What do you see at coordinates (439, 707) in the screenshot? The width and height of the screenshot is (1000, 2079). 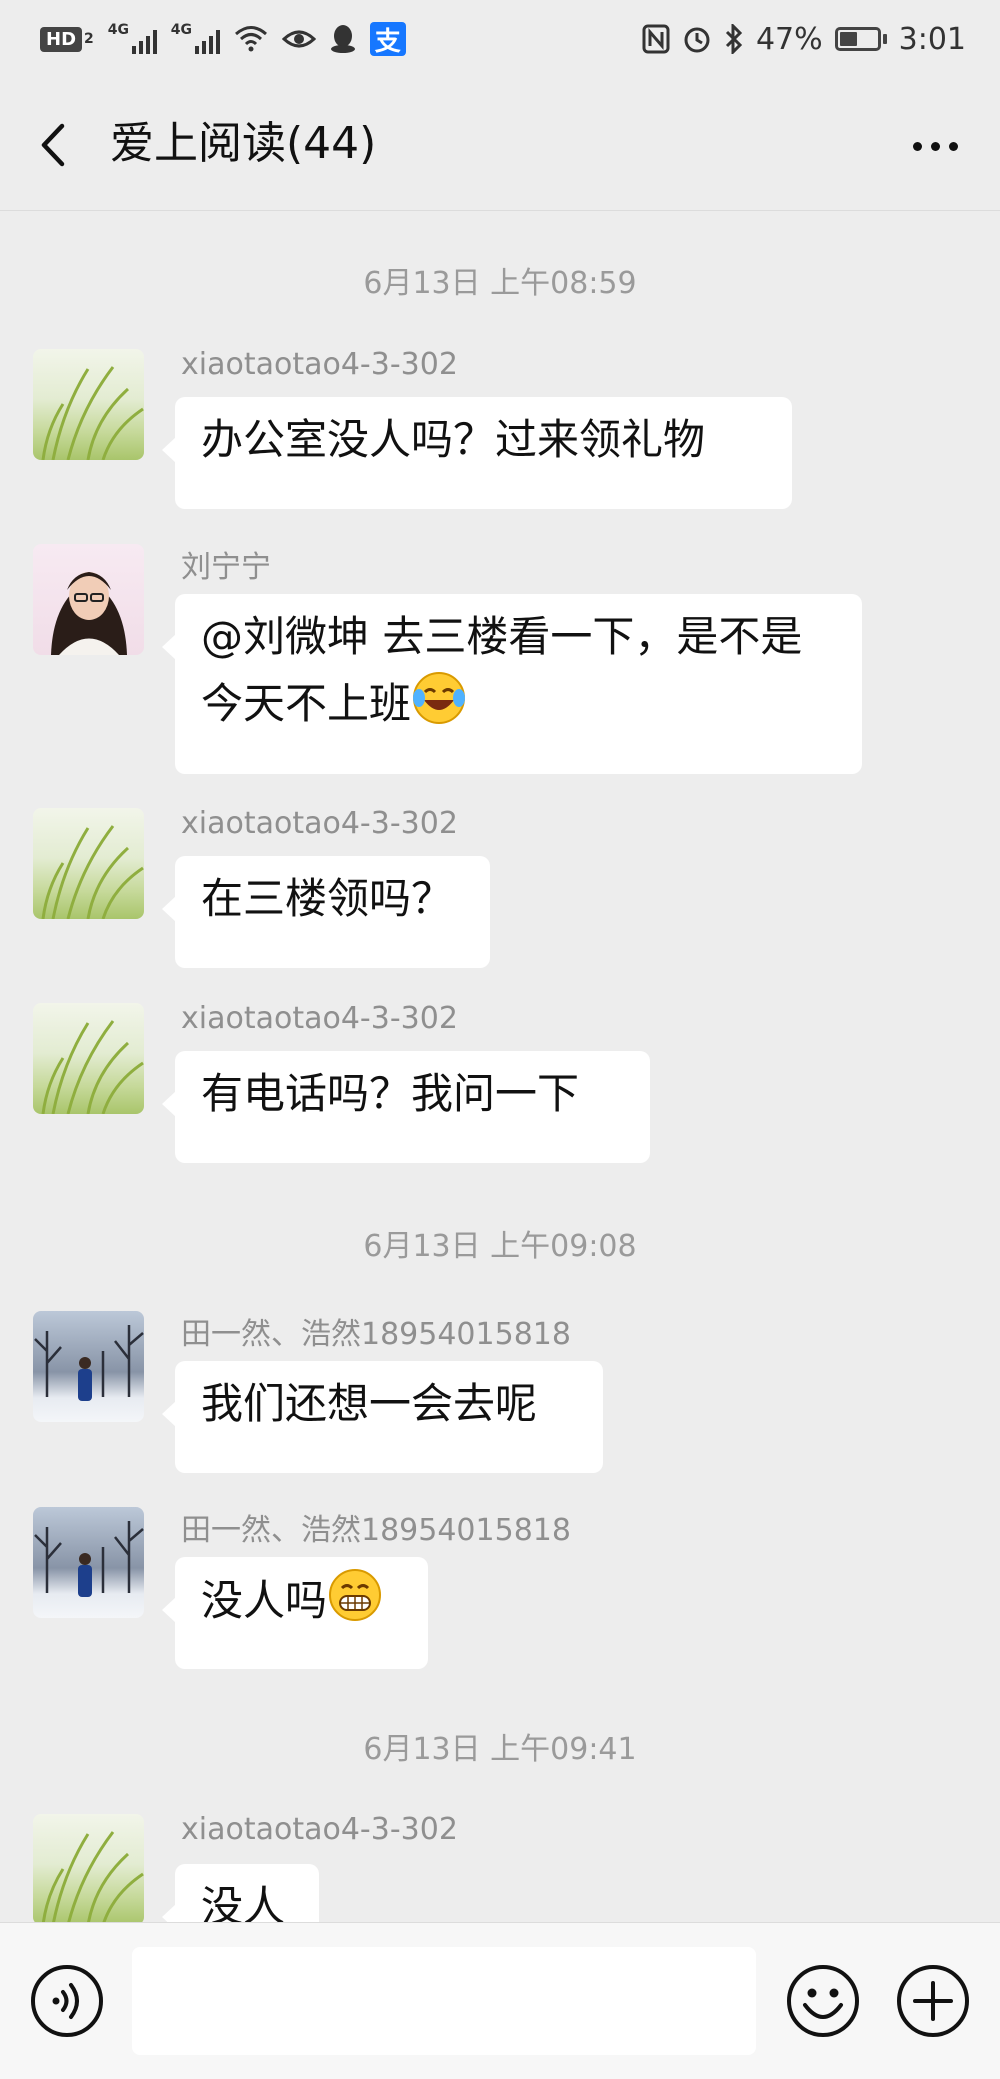 I see `tears-of-joy-emoji` at bounding box center [439, 707].